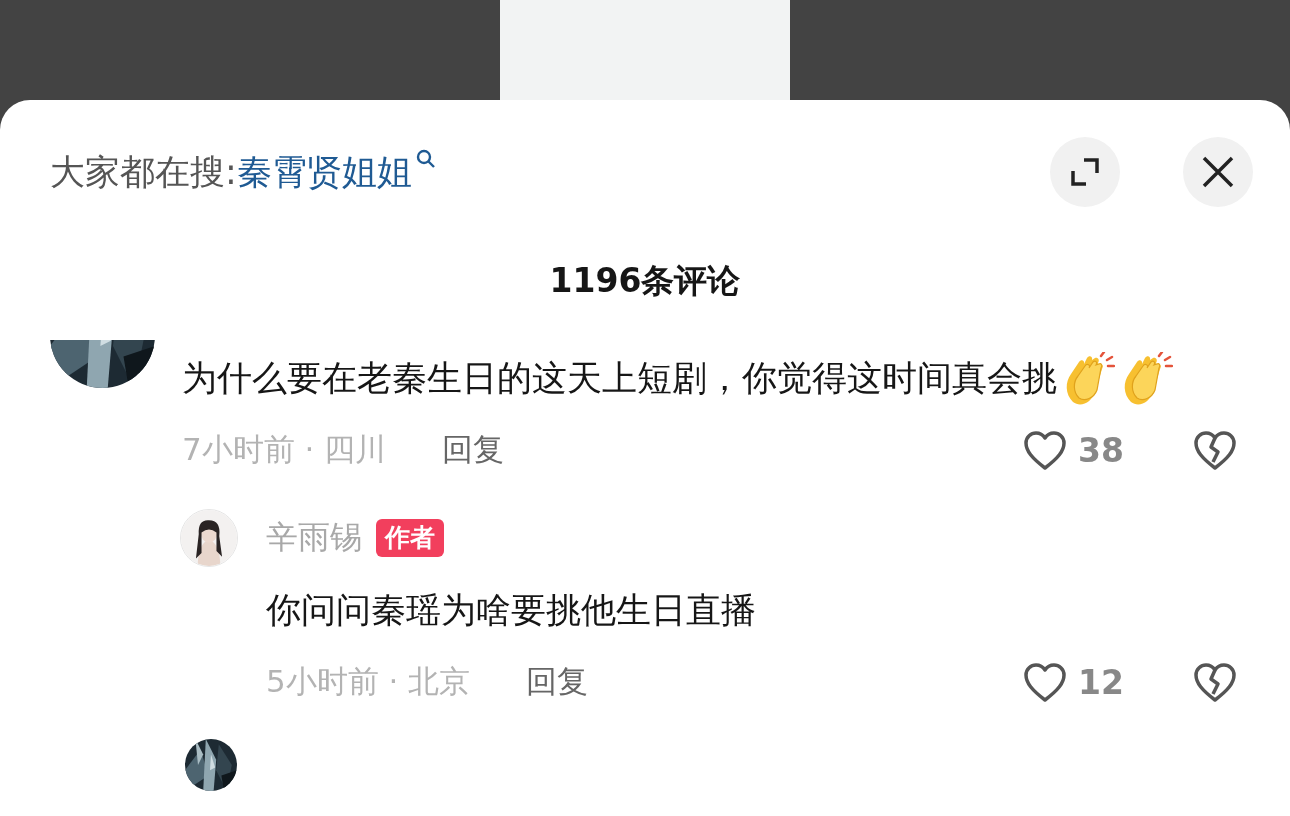 The width and height of the screenshot is (1290, 816). I want to click on comment-meta: 5小时前 · 北京, so click(368, 681).